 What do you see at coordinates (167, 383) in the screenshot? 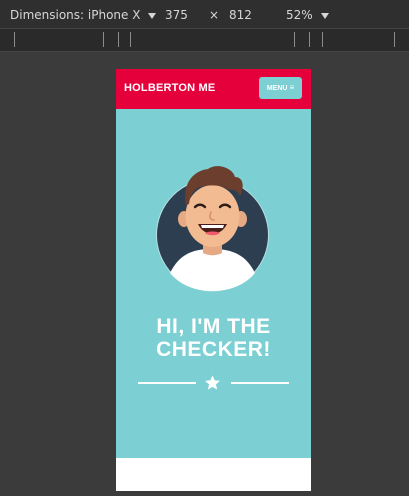
I see `divider-line-left` at bounding box center [167, 383].